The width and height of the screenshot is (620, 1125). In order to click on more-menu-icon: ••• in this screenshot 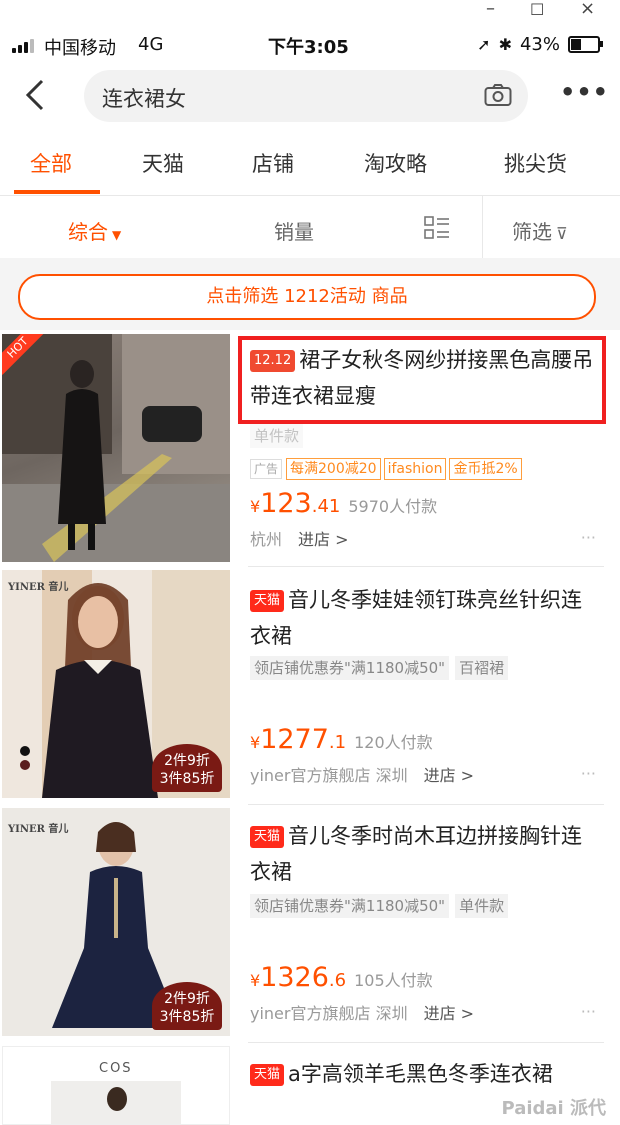, I will do `click(584, 92)`.